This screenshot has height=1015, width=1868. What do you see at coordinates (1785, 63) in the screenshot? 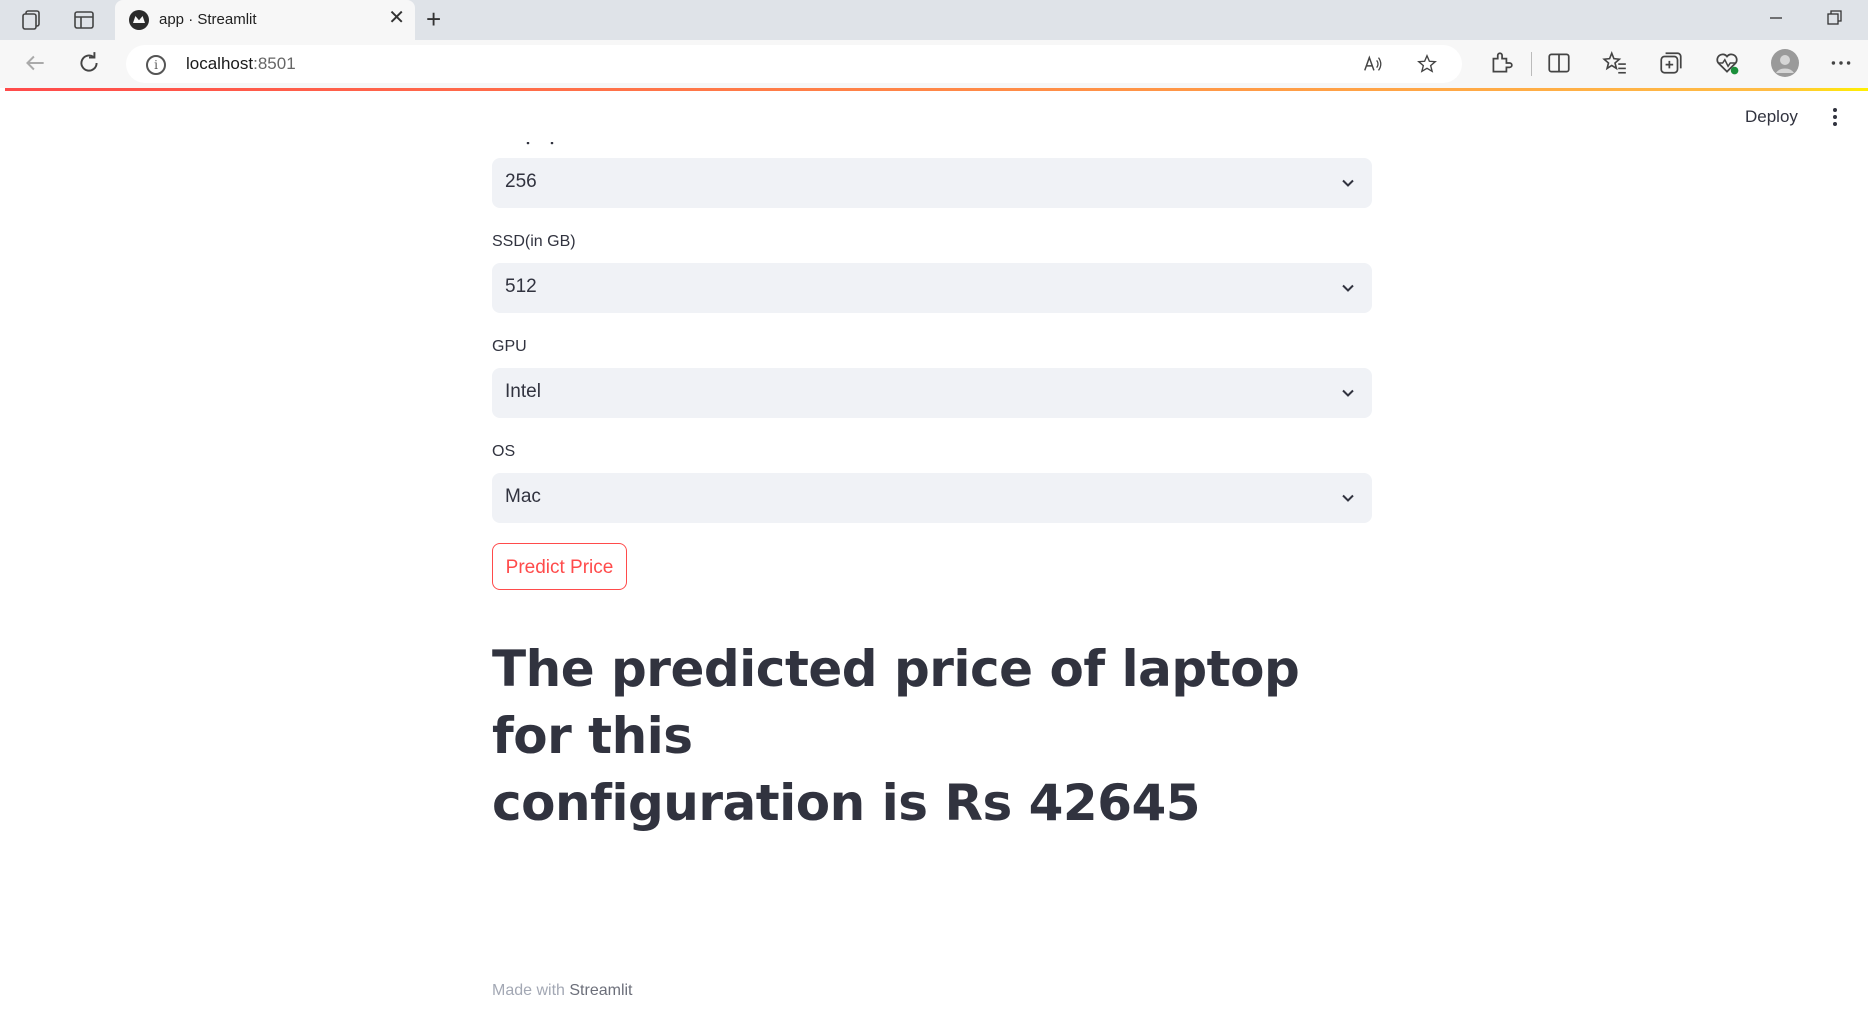
I see `profile-avatar-icon` at bounding box center [1785, 63].